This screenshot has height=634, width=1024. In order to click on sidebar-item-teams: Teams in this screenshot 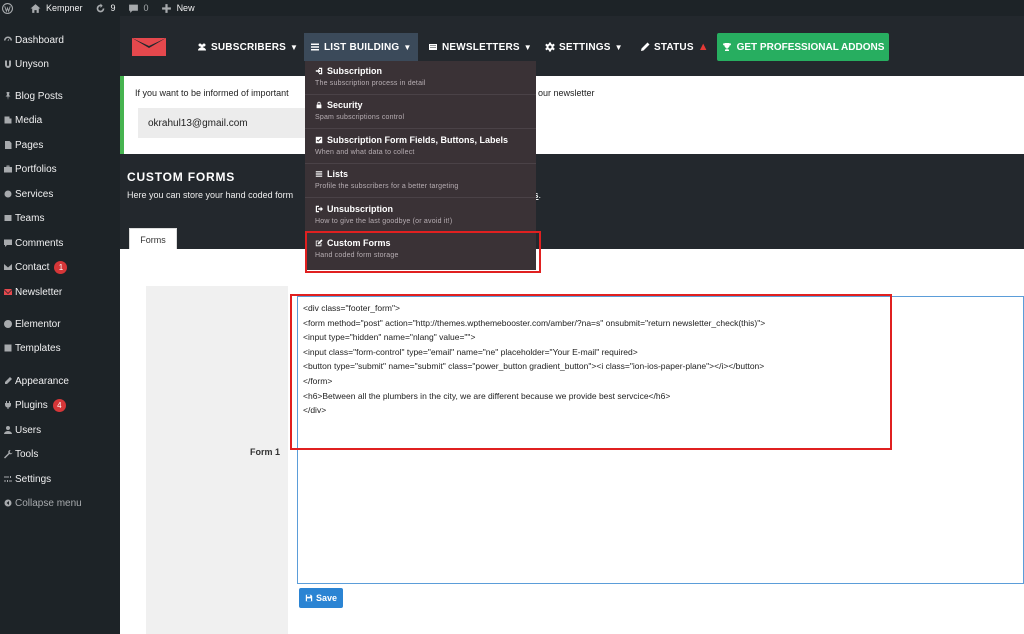, I will do `click(60, 218)`.